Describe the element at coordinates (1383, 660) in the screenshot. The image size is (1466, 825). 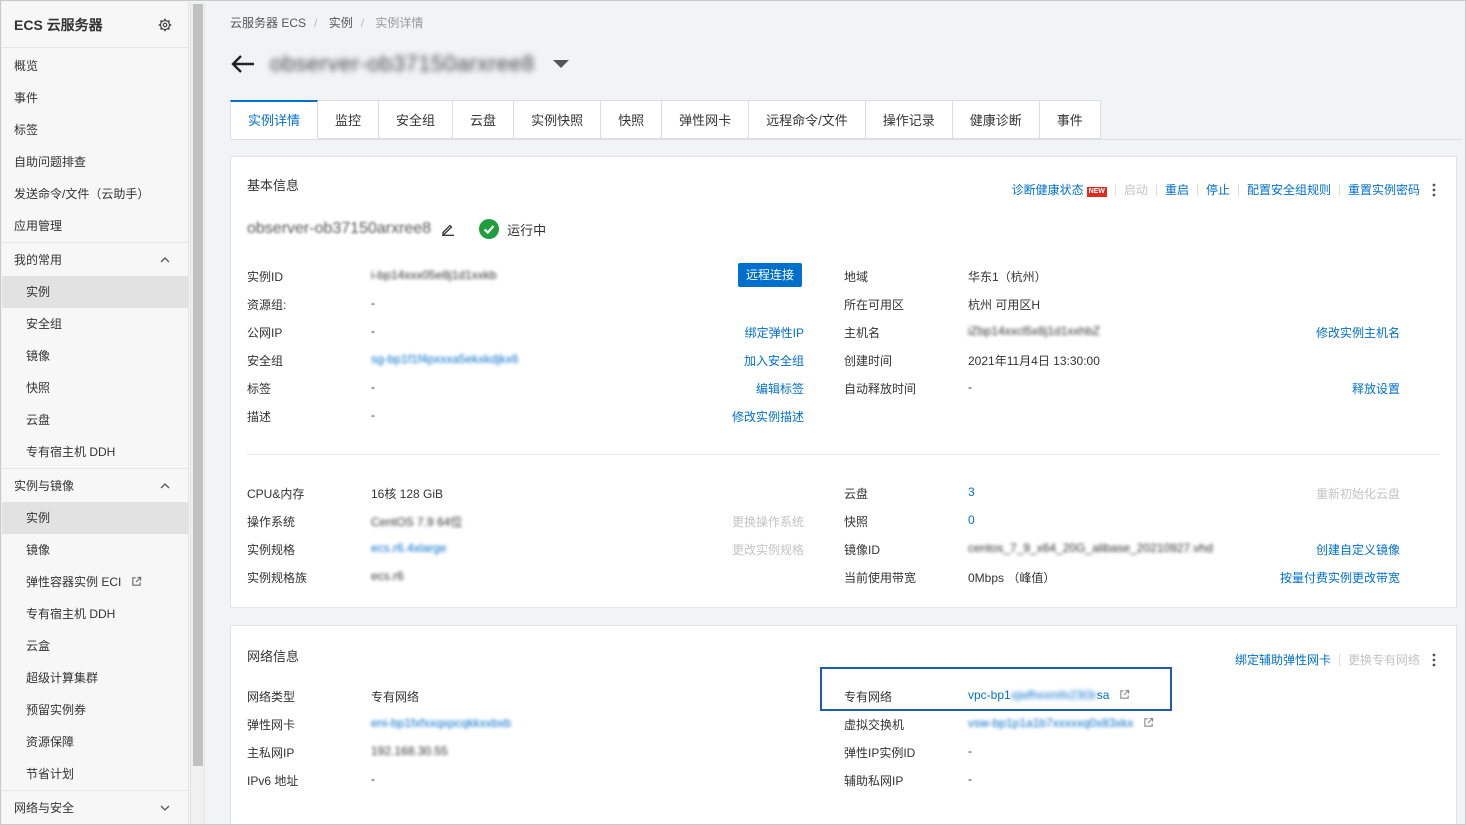
I see `change-vpc-link: 更换专有网络` at that location.